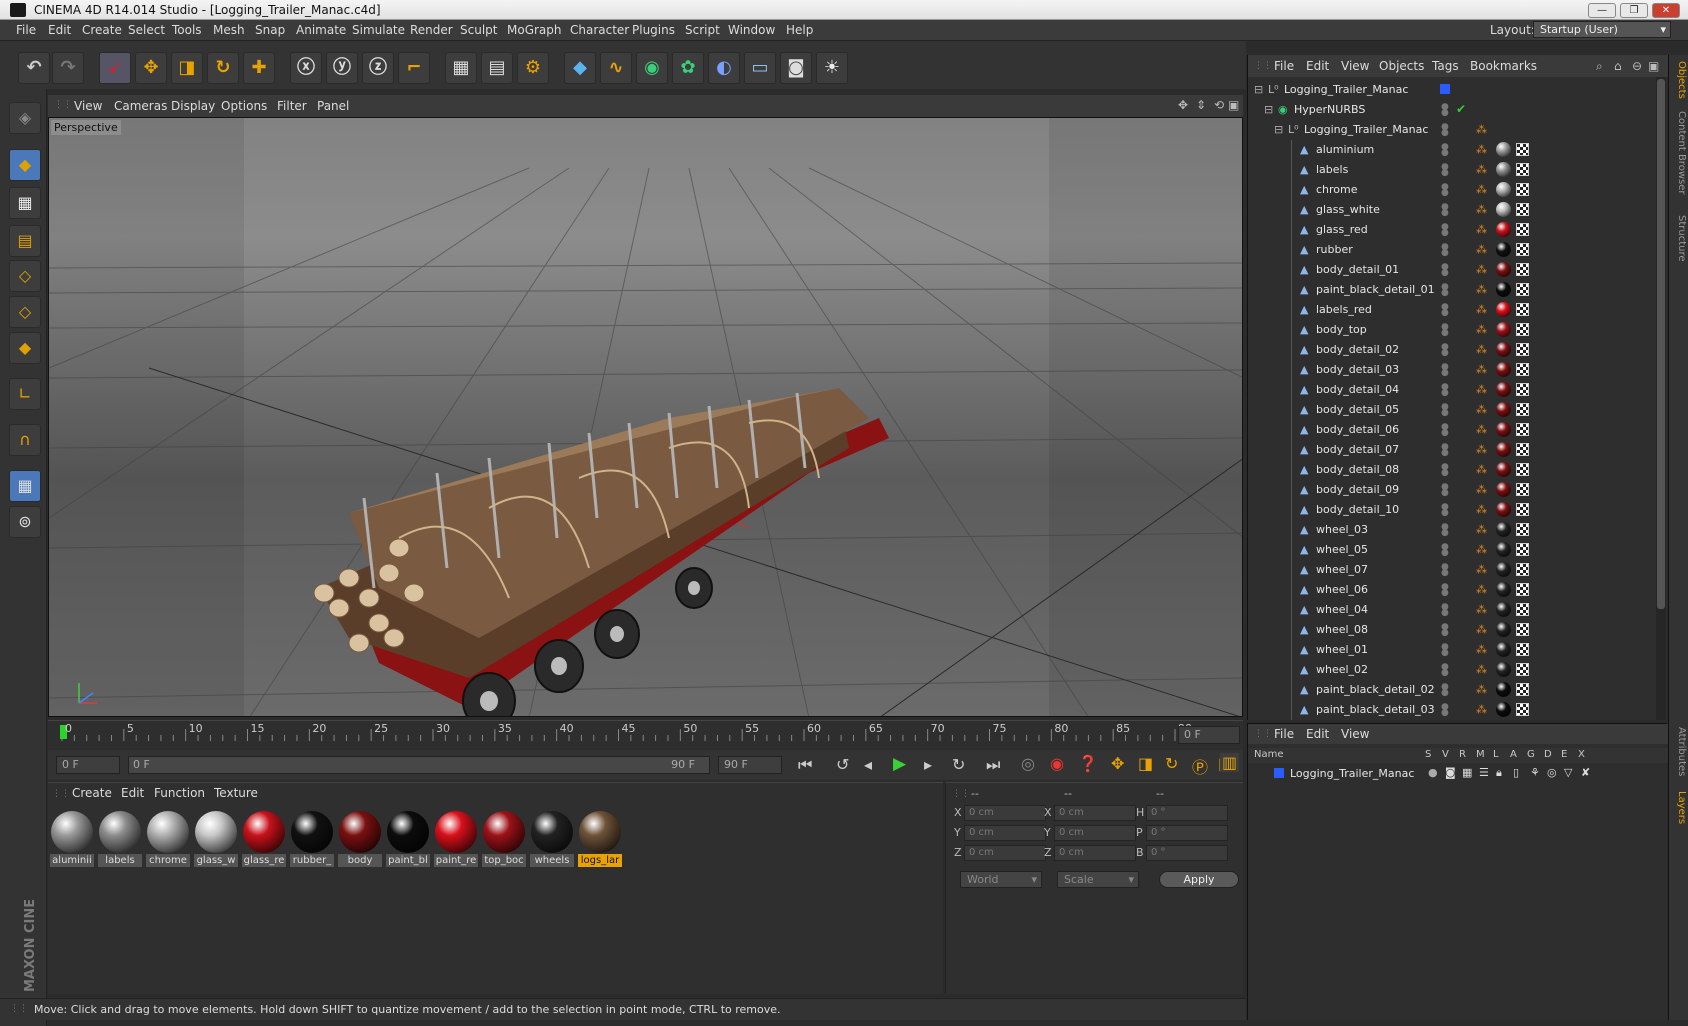  Describe the element at coordinates (1117, 763) in the screenshot. I see `key-position-icon: ✥` at that location.